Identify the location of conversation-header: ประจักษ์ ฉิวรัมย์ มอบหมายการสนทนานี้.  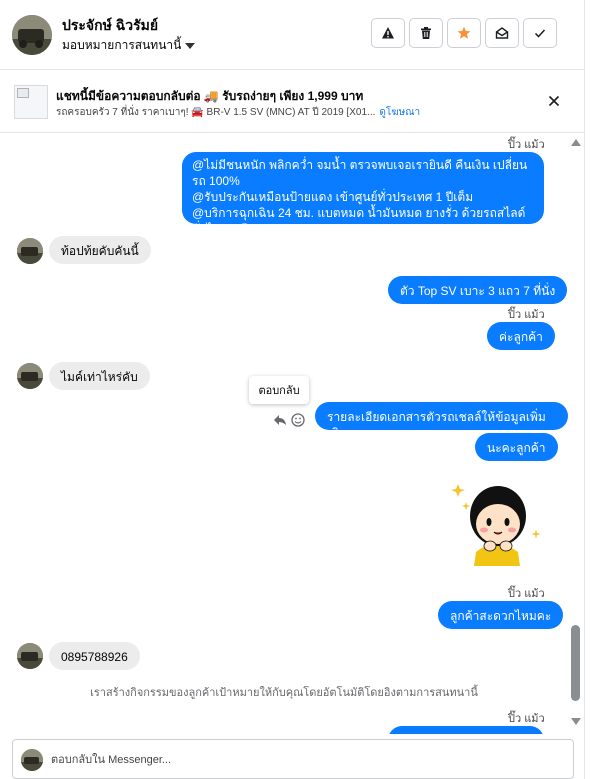
(292, 35).